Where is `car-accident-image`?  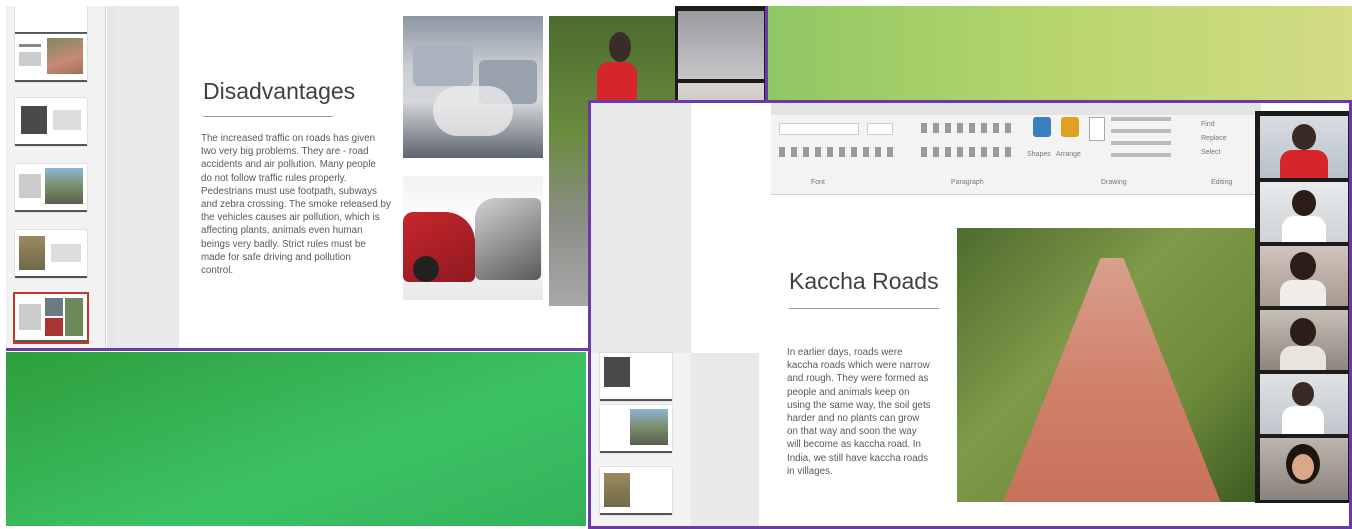
car-accident-image is located at coordinates (473, 238).